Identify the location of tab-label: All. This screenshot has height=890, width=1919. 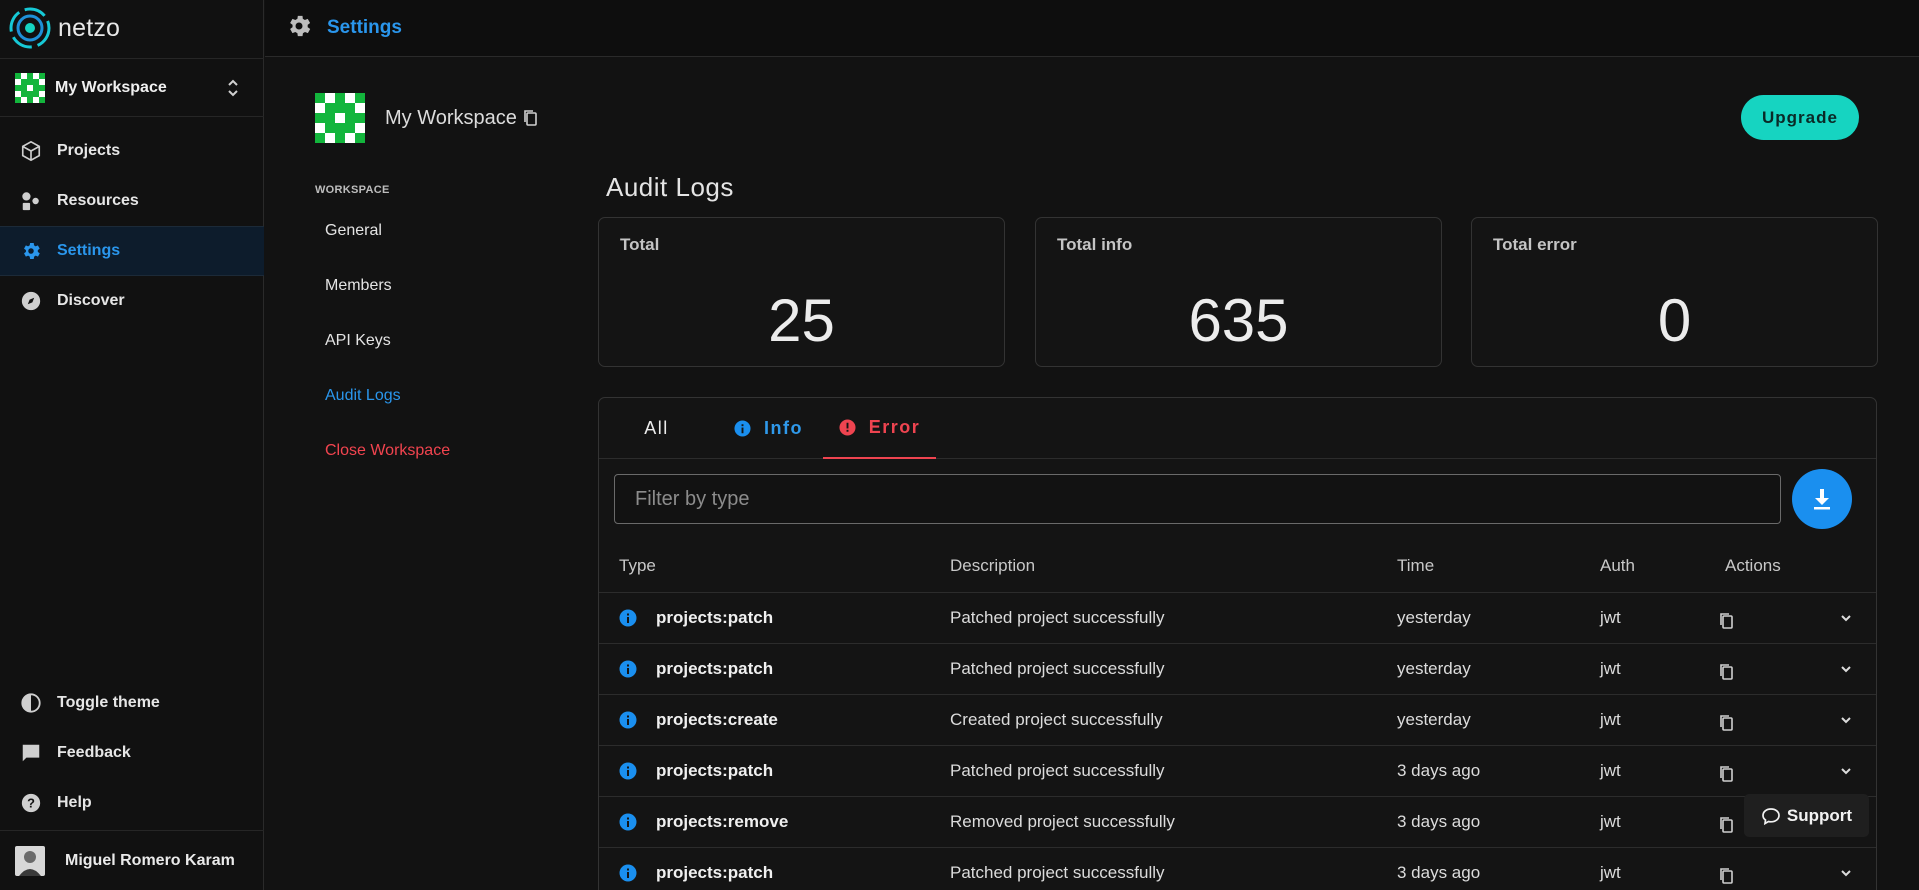
(656, 428).